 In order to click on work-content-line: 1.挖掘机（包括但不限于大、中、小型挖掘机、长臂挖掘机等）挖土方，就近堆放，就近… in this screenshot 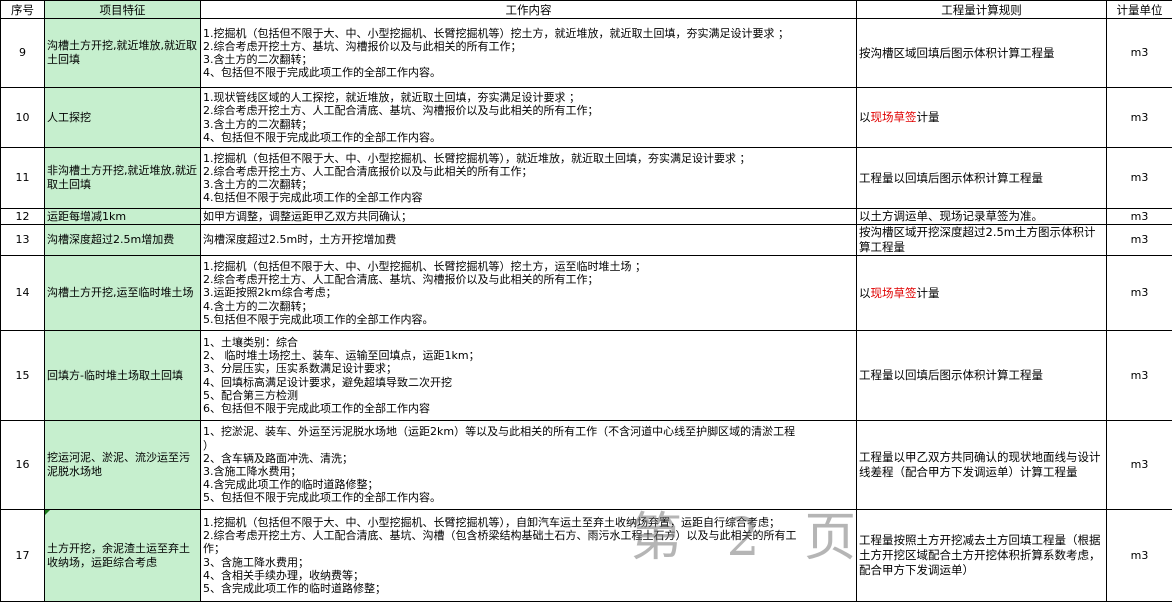, I will do `click(528, 33)`.